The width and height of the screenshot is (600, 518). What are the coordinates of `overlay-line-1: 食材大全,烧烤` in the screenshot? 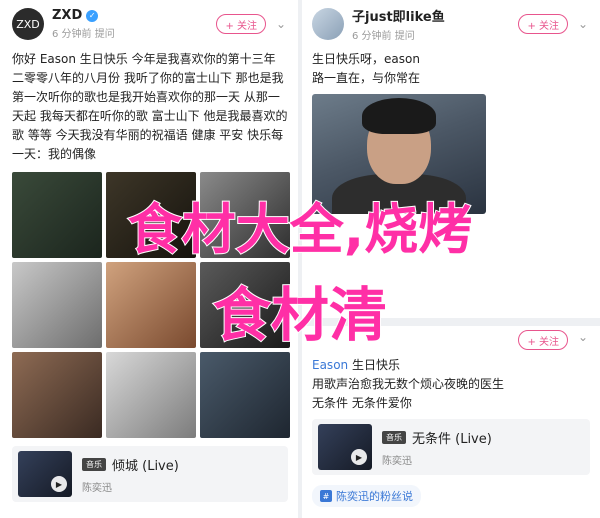 It's located at (300, 229).